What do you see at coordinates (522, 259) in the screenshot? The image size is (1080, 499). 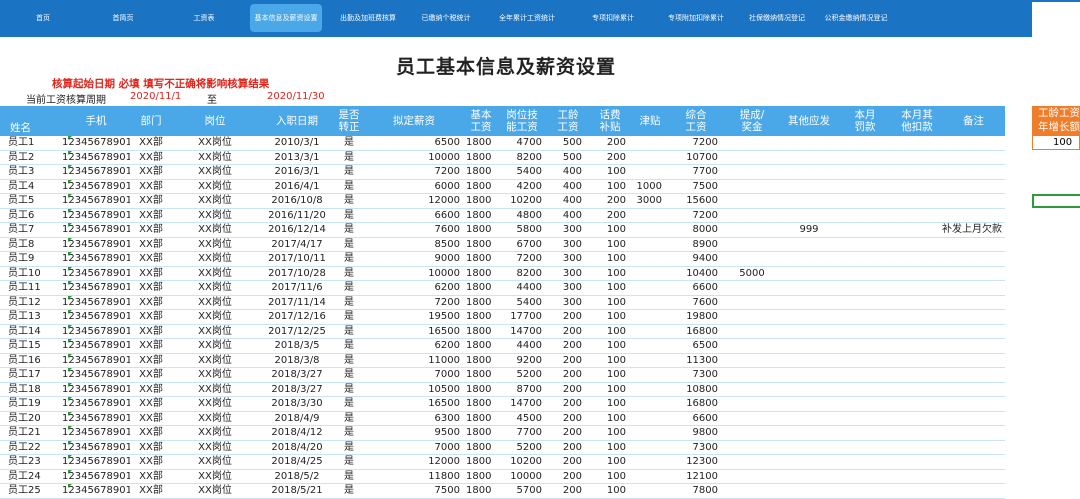 I see `cell-skill: 7200` at bounding box center [522, 259].